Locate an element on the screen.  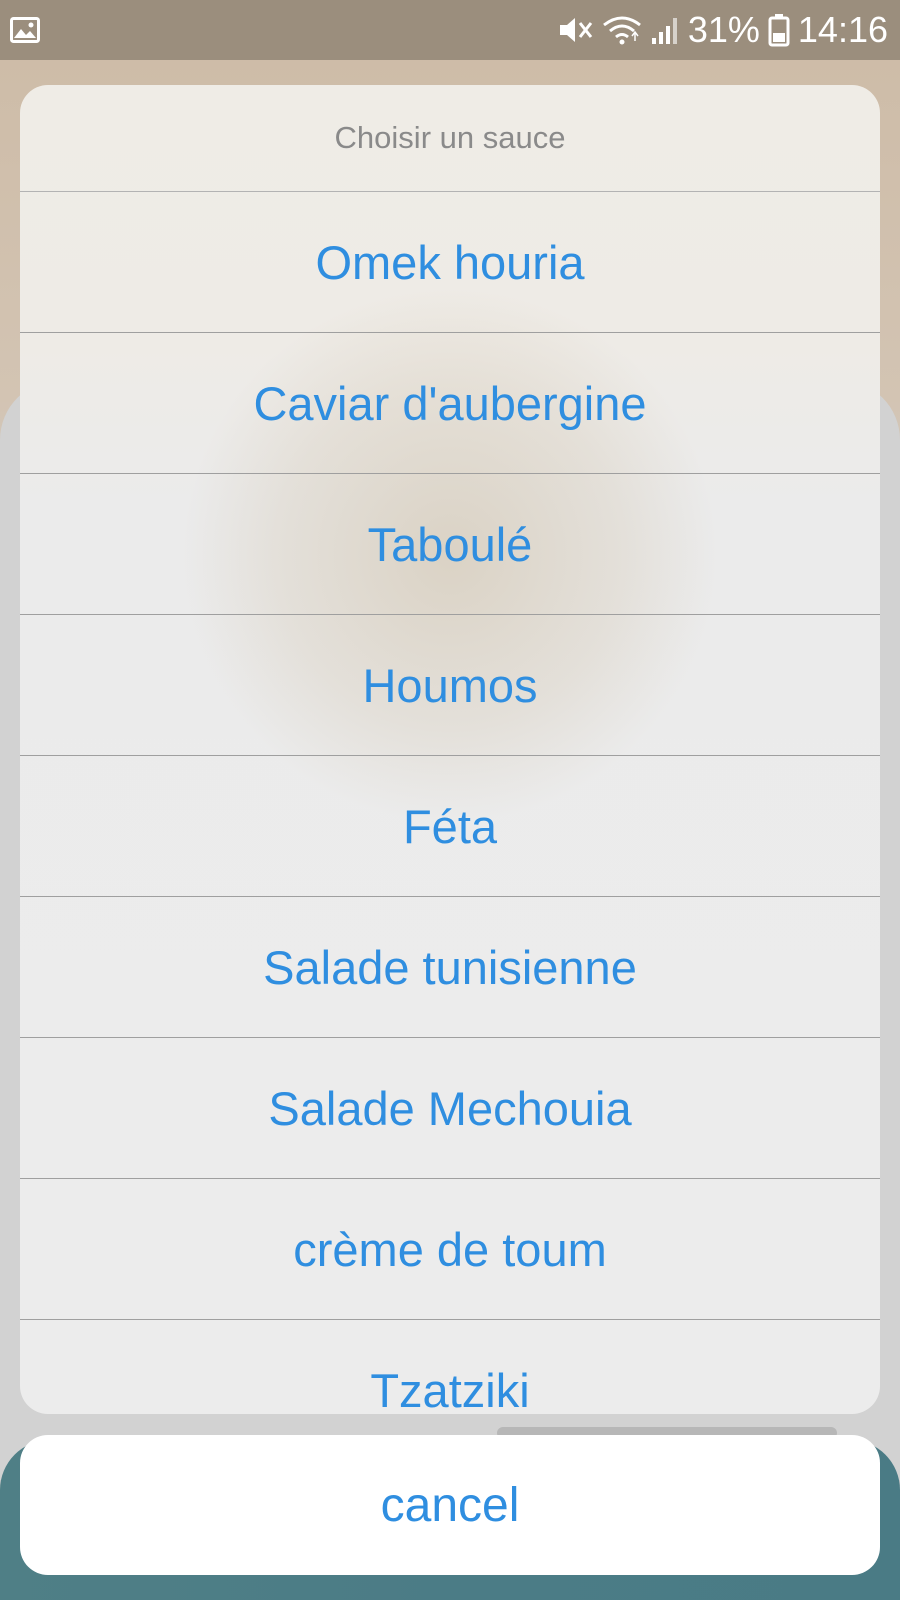
option-omek-houria: Omek houria is located at coordinates (450, 262).